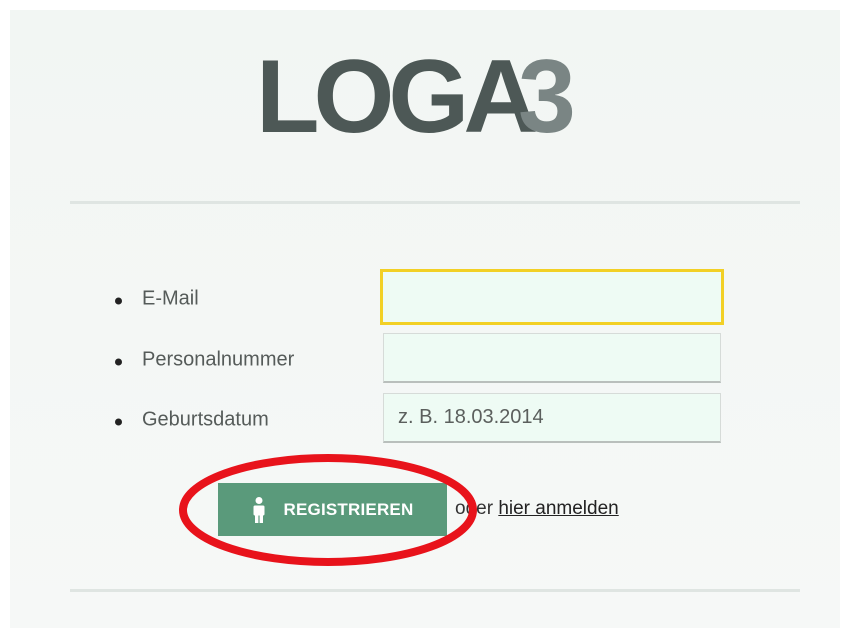 The height and width of the screenshot is (628, 844). I want to click on logo-text-main: LOGA, so click(396, 96).